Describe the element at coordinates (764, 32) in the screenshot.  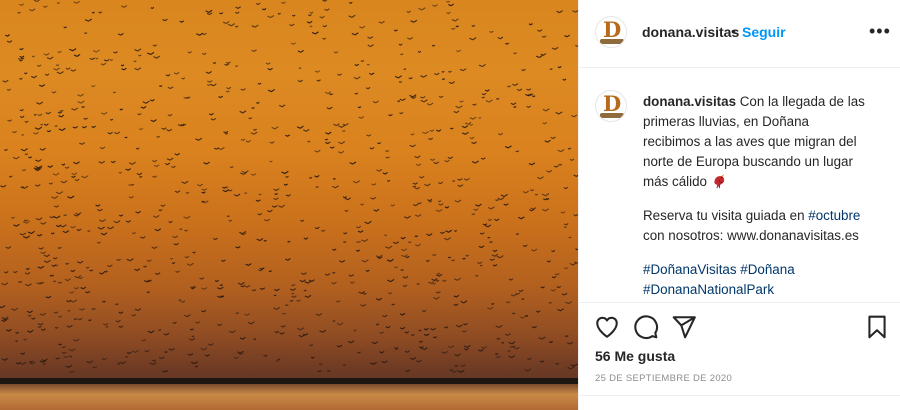
I see `follow-button: Seguir` at that location.